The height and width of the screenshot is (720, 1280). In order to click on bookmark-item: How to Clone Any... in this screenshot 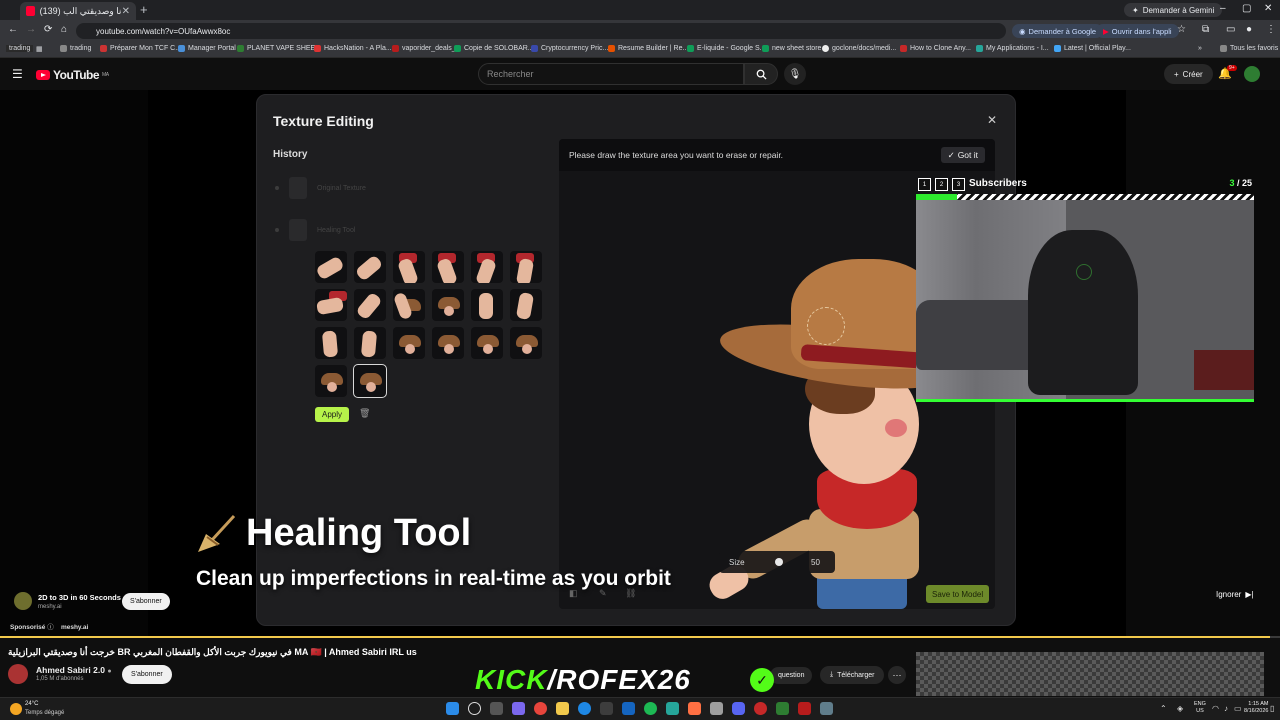, I will do `click(935, 48)`.